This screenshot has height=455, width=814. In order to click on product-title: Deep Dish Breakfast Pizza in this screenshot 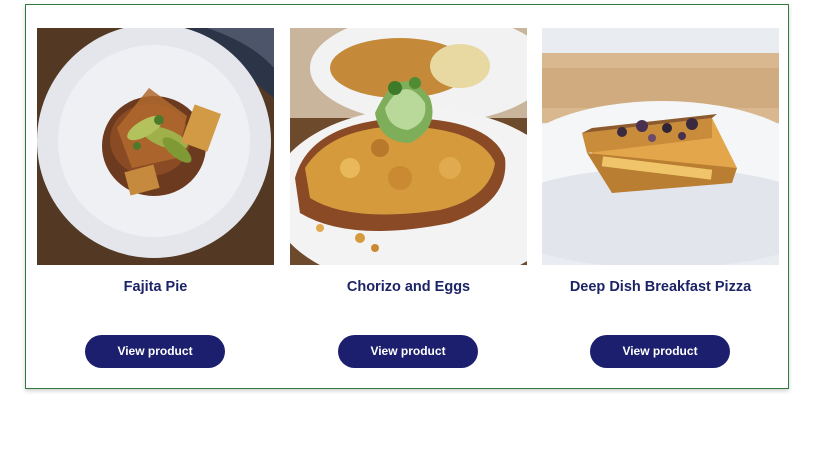, I will do `click(660, 287)`.